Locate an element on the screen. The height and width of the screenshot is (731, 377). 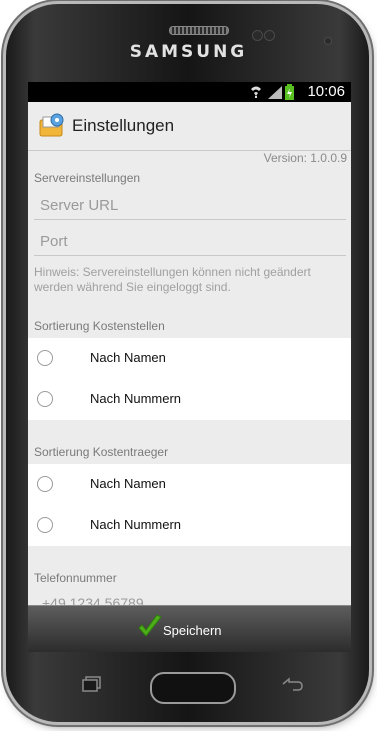
device-brand: SAMSUNG is located at coordinates (188, 52).